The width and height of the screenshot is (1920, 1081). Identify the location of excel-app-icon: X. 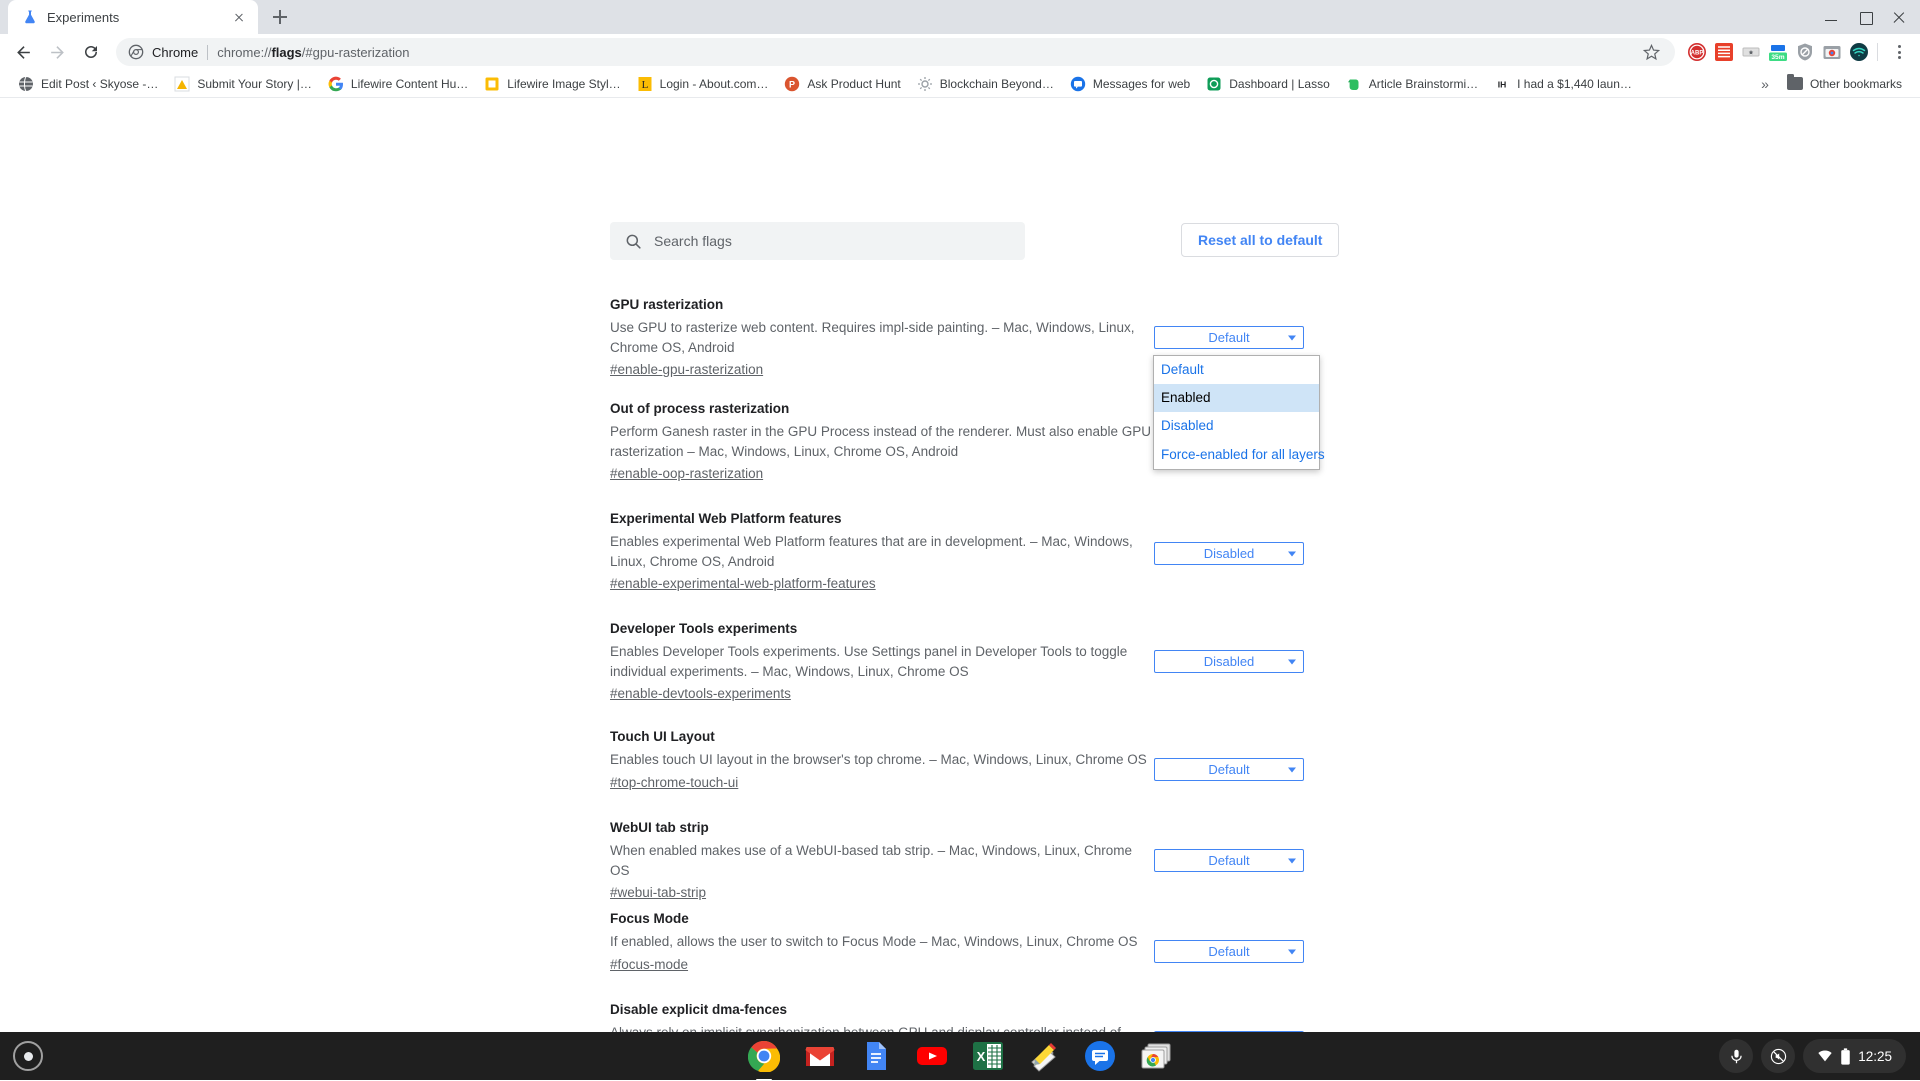
(988, 1056).